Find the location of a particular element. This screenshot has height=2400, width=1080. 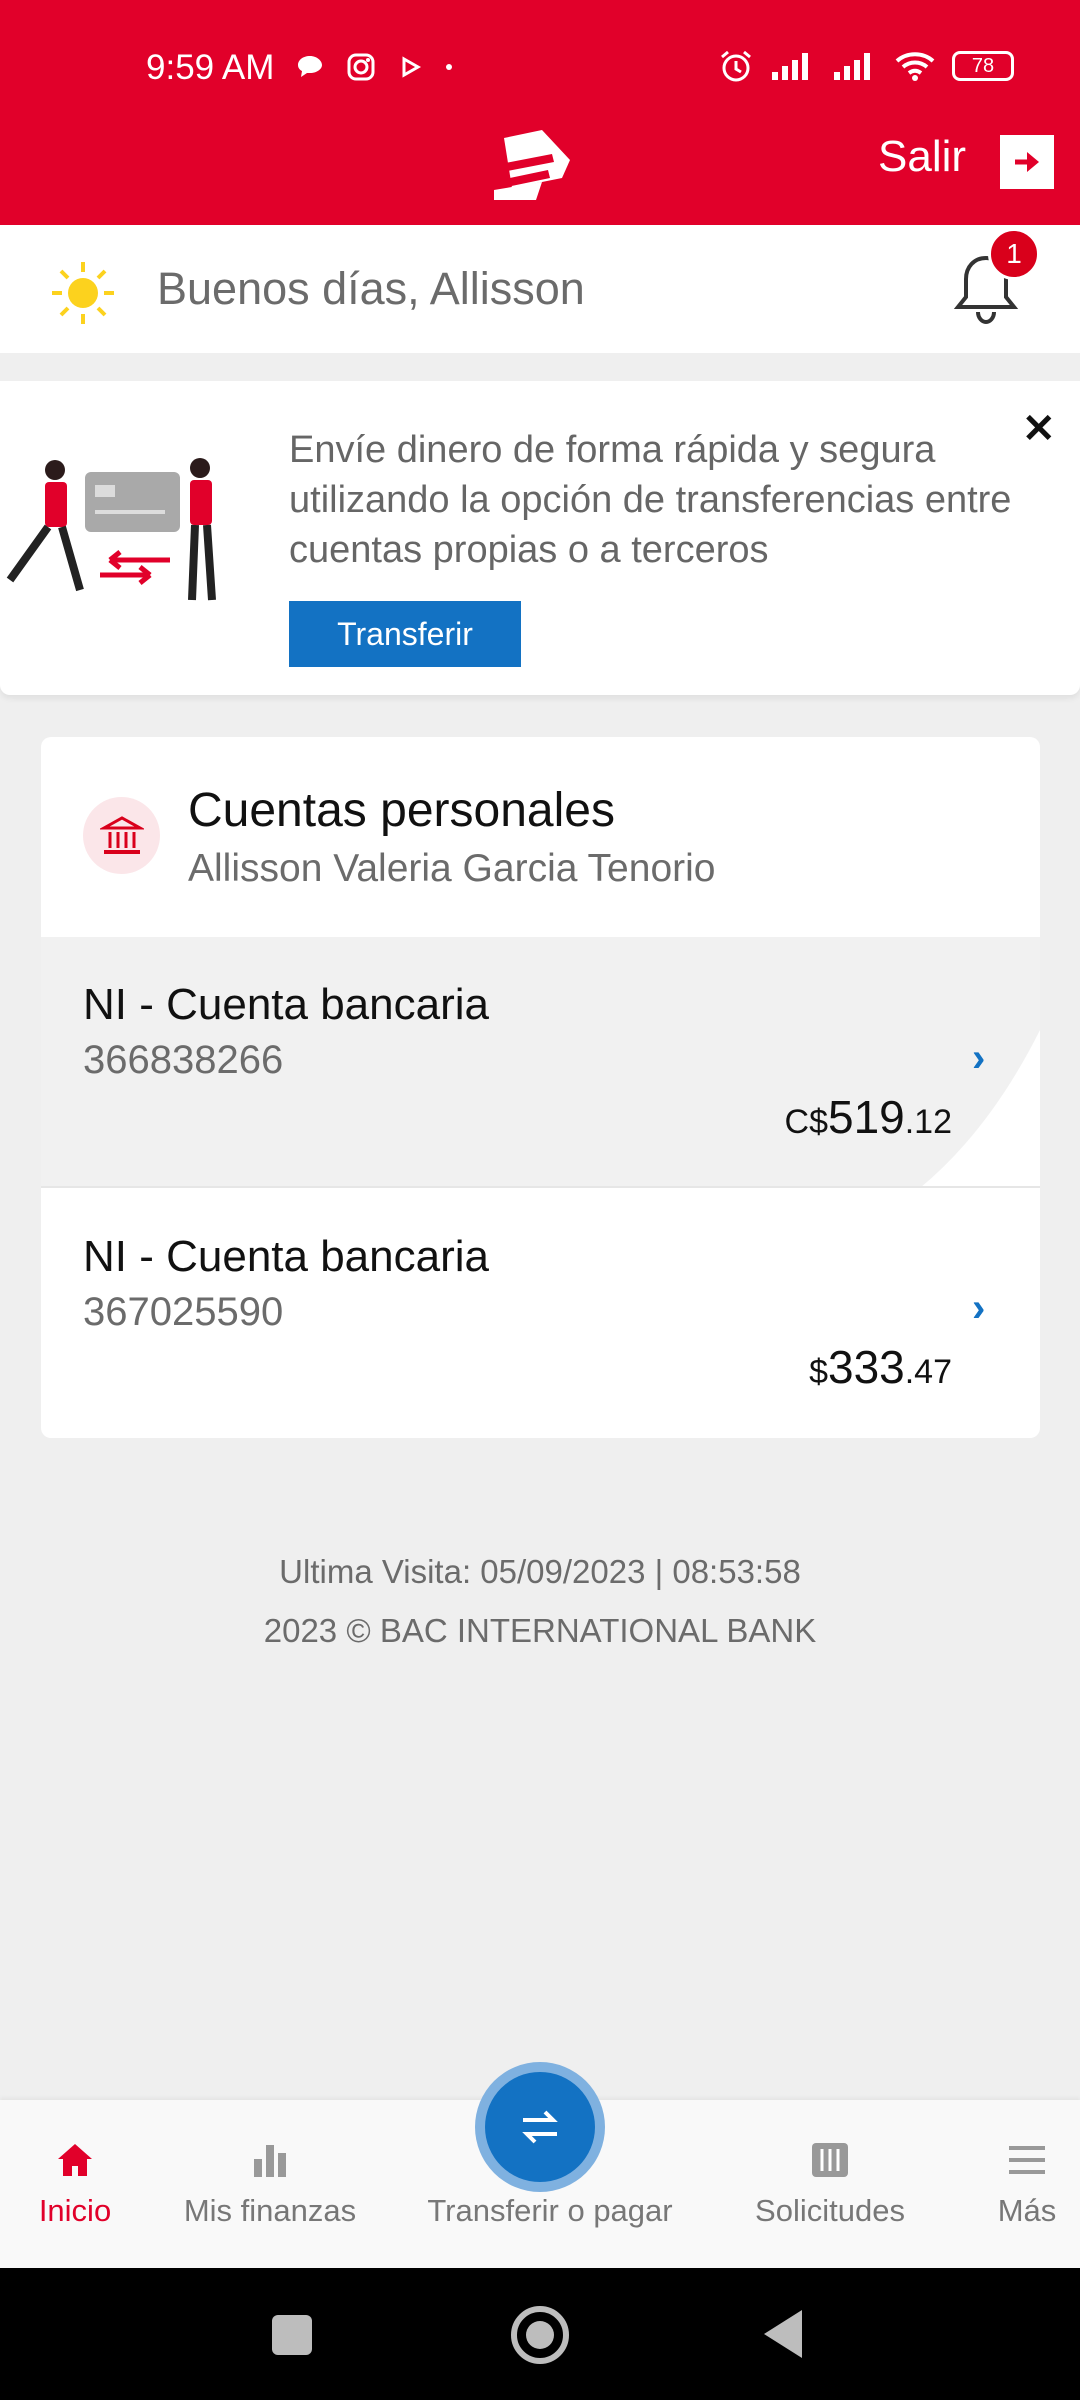

nav-label: Mis finanzas is located at coordinates (270, 2210).